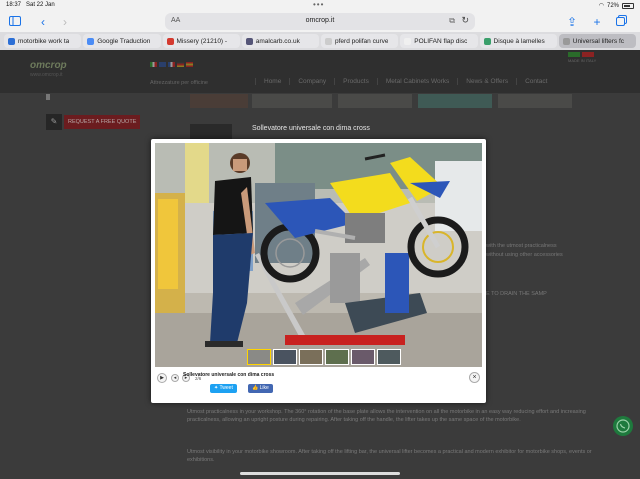 The image size is (640, 479). Describe the element at coordinates (211, 132) in the screenshot. I see `product-thumb` at that location.